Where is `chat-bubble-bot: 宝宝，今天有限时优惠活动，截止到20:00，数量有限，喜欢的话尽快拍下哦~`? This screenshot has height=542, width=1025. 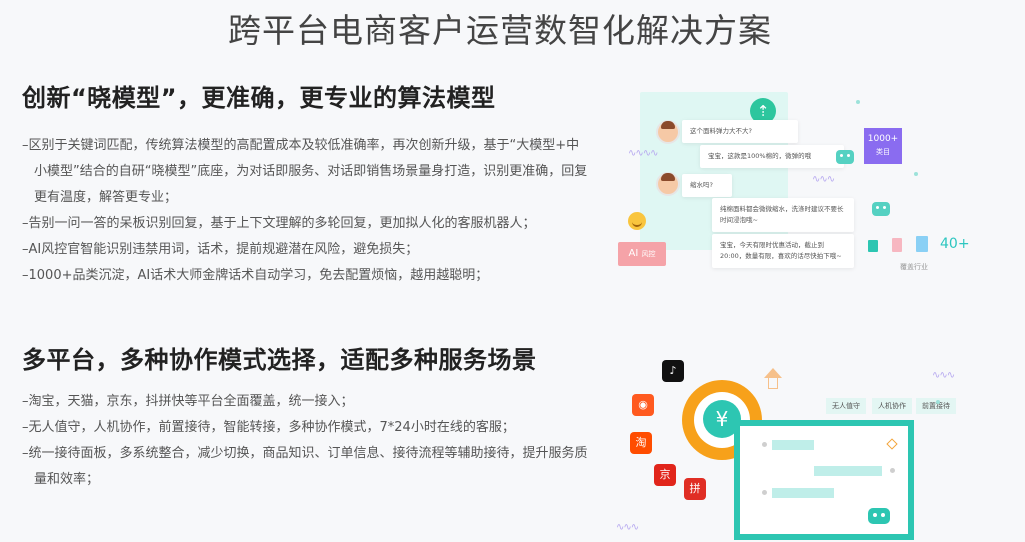 chat-bubble-bot: 宝宝，今天有限时优惠活动，截止到20:00，数量有限，喜欢的话尽快拍下哦~ is located at coordinates (783, 251).